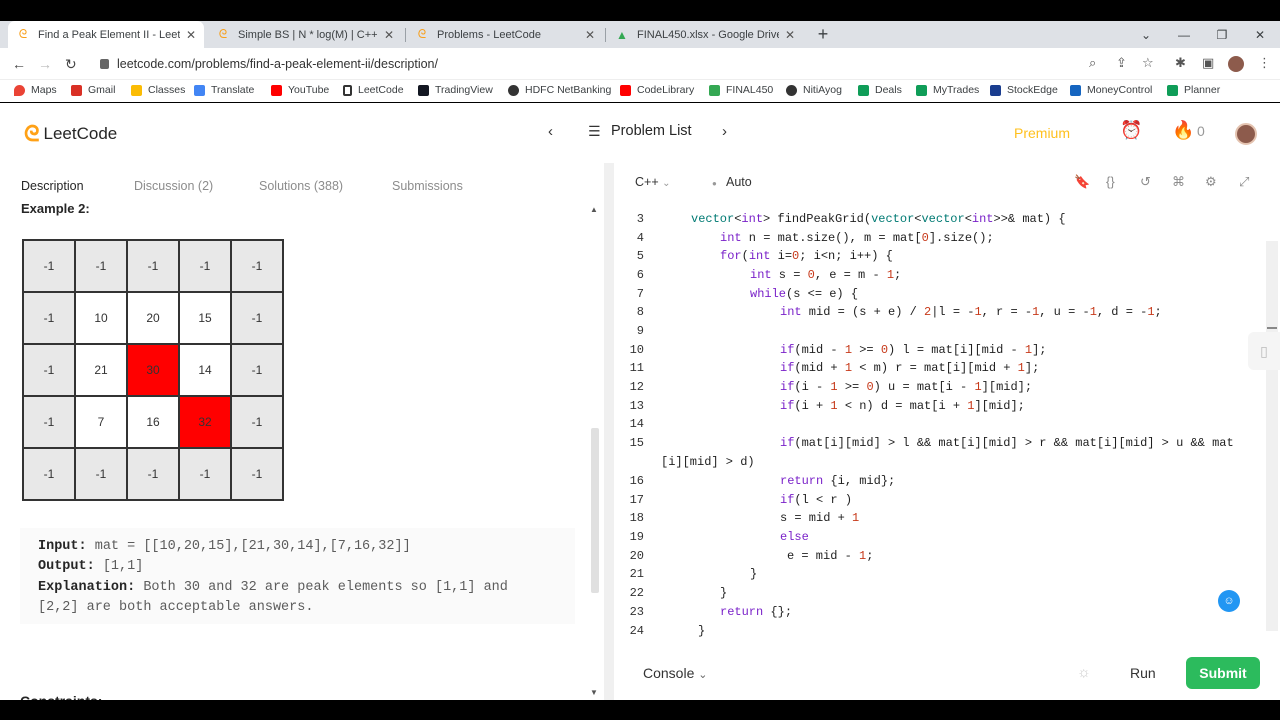 This screenshot has width=1280, height=720. What do you see at coordinates (594, 131) in the screenshot?
I see `list-icon: ☰` at bounding box center [594, 131].